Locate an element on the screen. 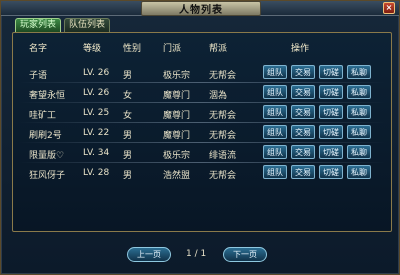  table-row: 狂风伢子 LV. 28 男 浩然盟 无帮会 组队 交易 切磋 私聊 is located at coordinates (202, 174).